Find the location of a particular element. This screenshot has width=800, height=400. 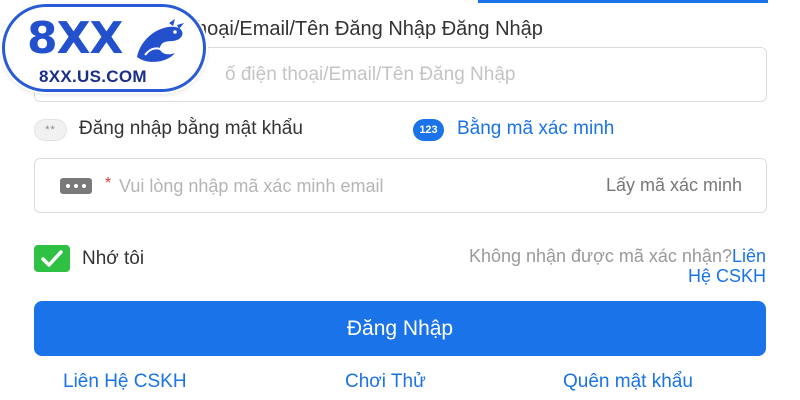

try-play-link: Chơi Thử is located at coordinates (385, 382).